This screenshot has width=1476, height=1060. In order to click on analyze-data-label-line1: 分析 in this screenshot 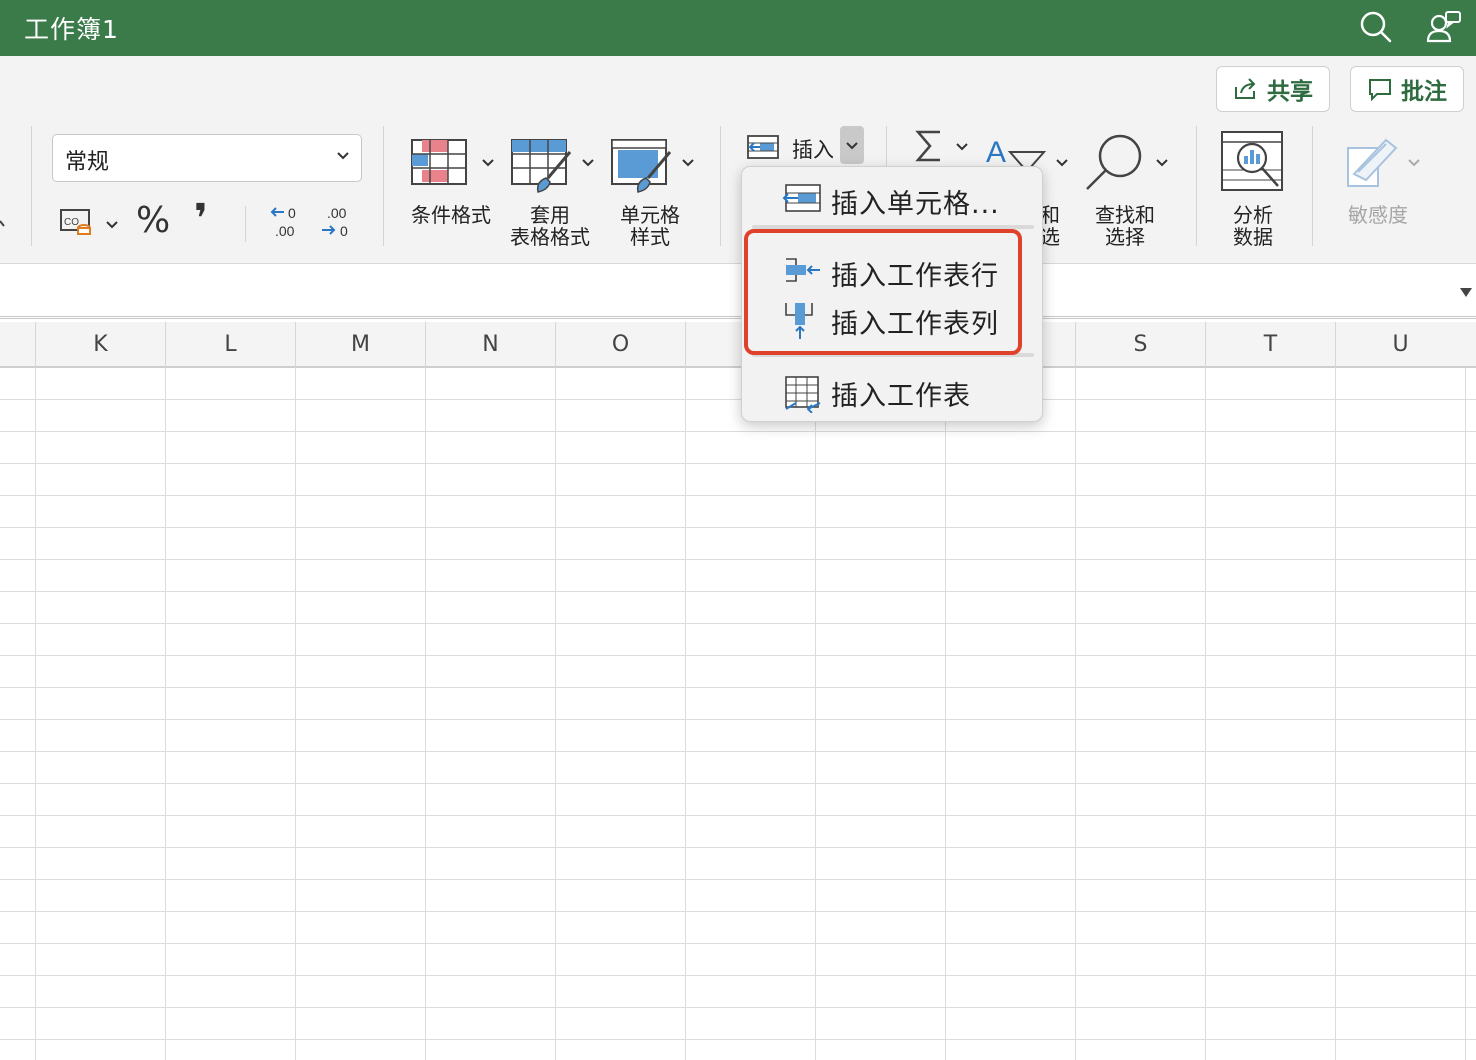, I will do `click(1253, 215)`.